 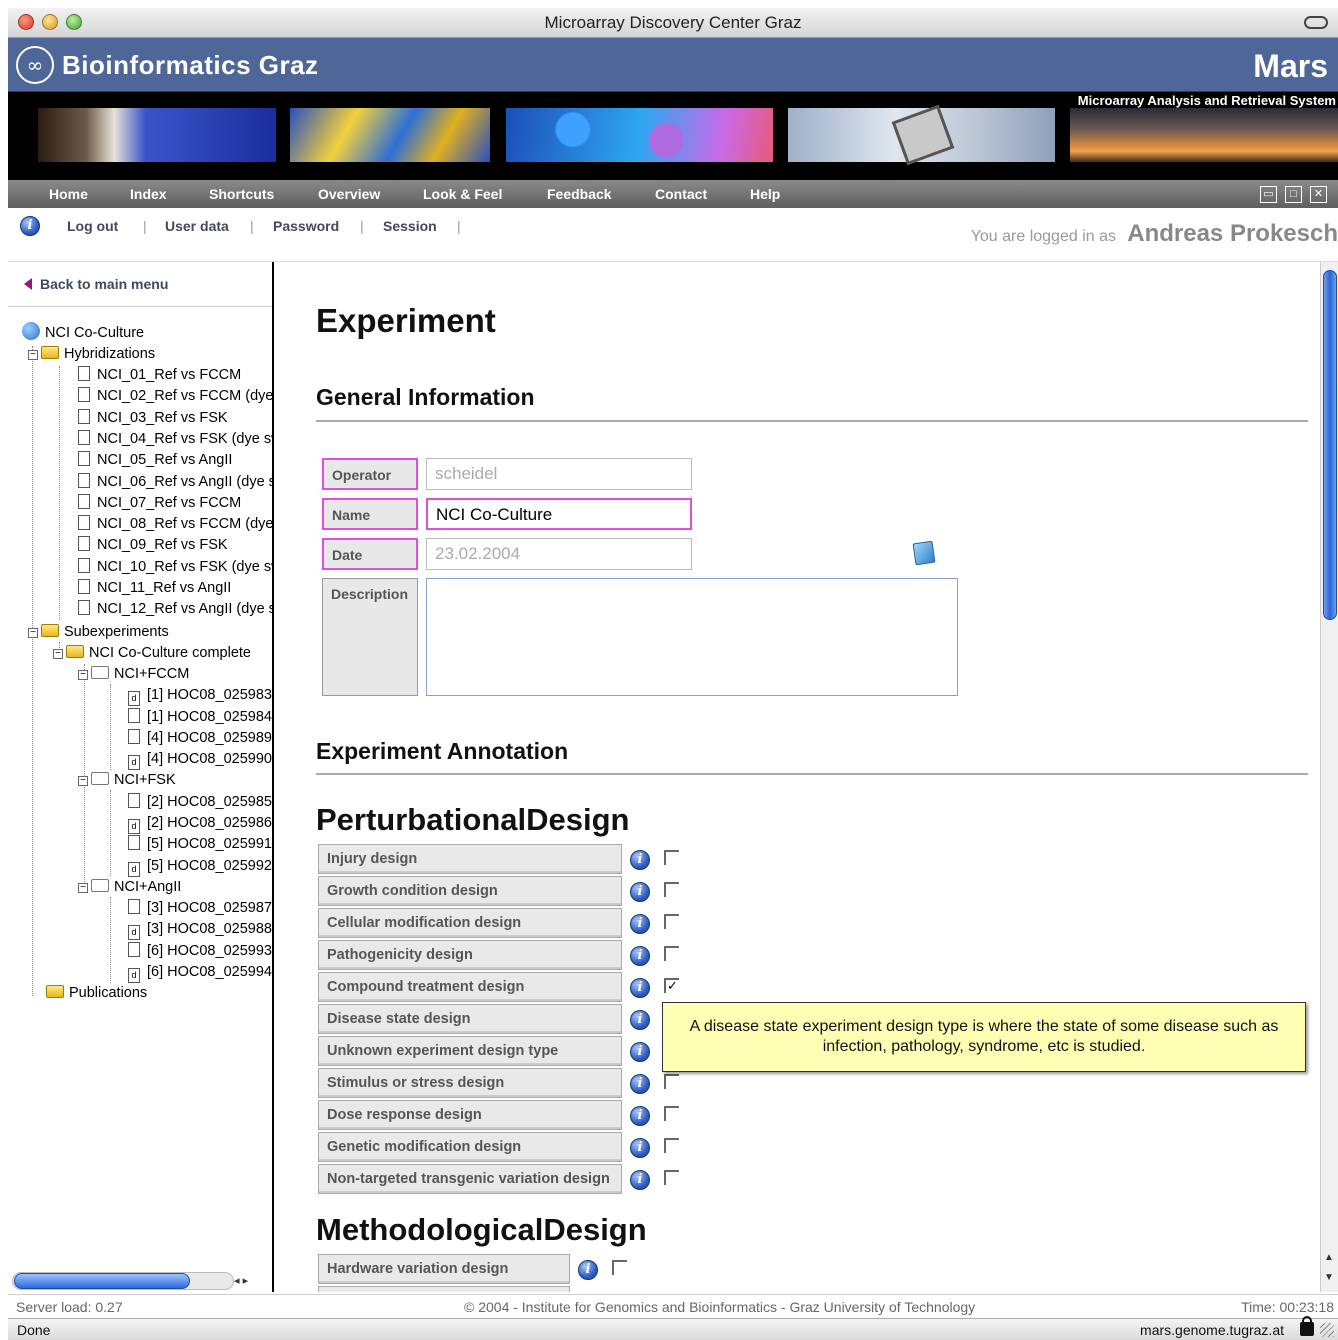 I want to click on tree-label: [3] HOC08_025988, so click(x=209, y=929).